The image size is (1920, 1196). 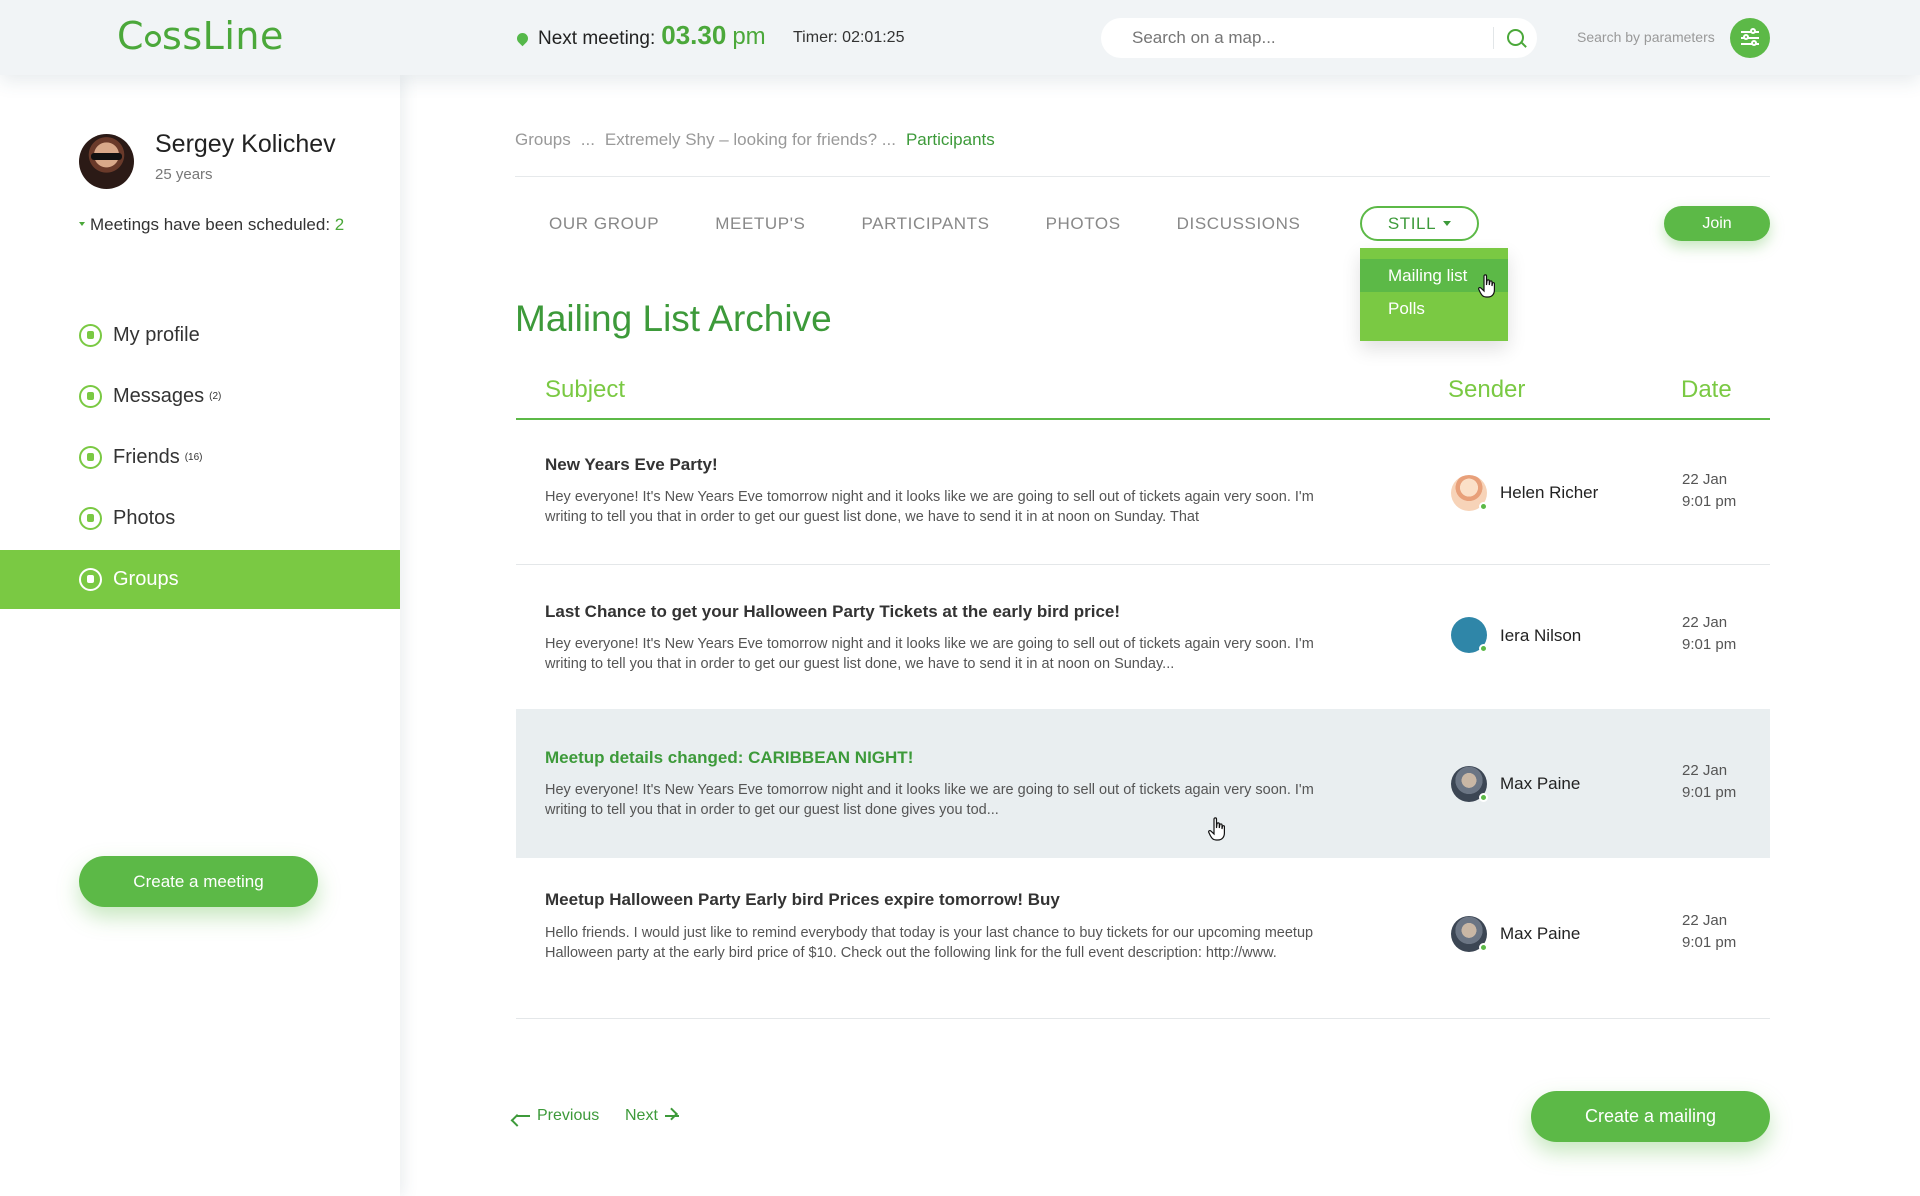 I want to click on camera-icon, so click(x=90, y=518).